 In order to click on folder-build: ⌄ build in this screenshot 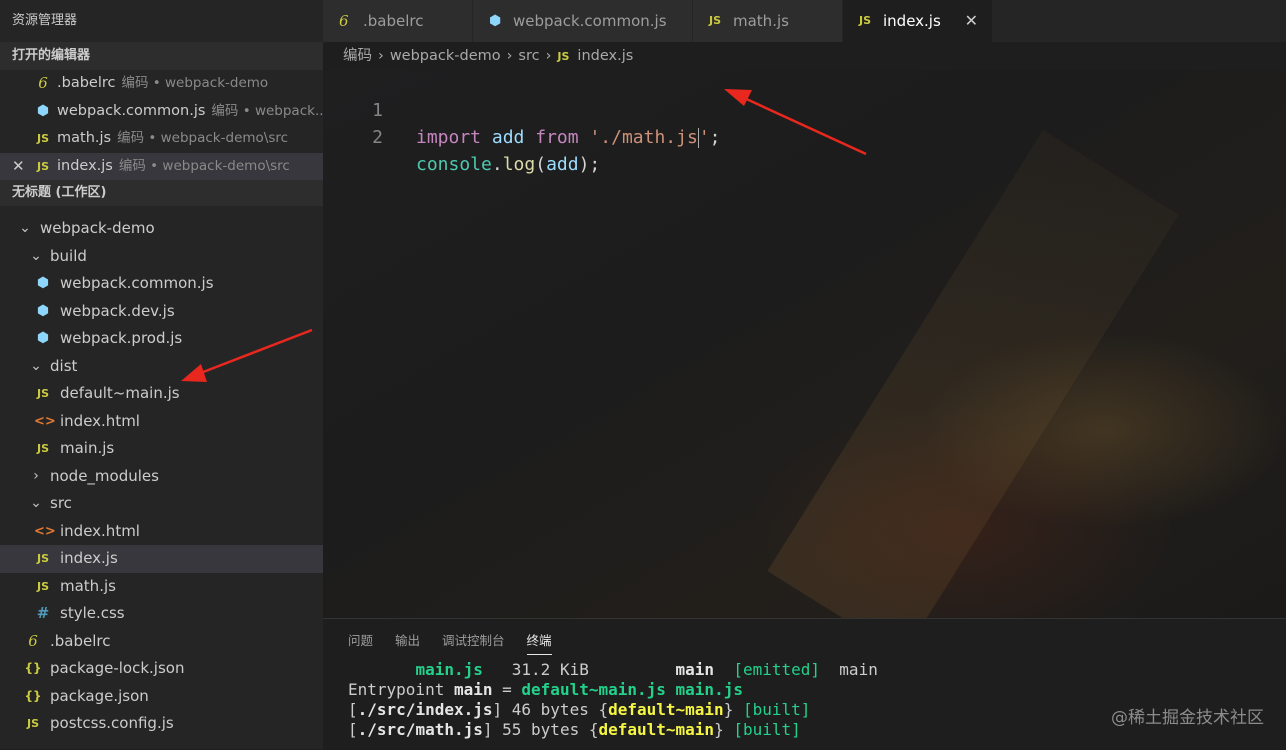, I will do `click(161, 257)`.